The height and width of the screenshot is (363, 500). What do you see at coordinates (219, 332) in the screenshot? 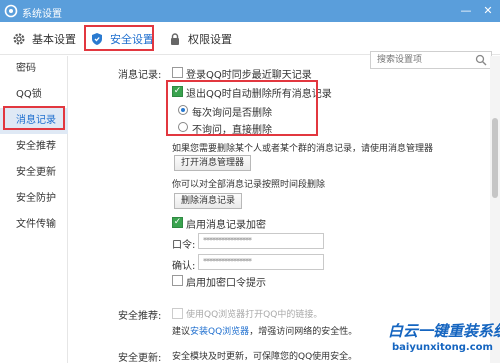
I see `install-qq-browser-link: 安装QQ浏览器` at bounding box center [219, 332].